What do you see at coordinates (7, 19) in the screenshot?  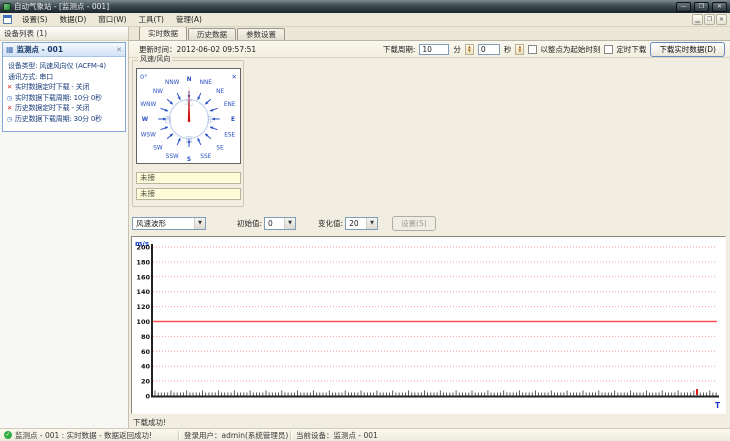 I see `mdi-window-icon` at bounding box center [7, 19].